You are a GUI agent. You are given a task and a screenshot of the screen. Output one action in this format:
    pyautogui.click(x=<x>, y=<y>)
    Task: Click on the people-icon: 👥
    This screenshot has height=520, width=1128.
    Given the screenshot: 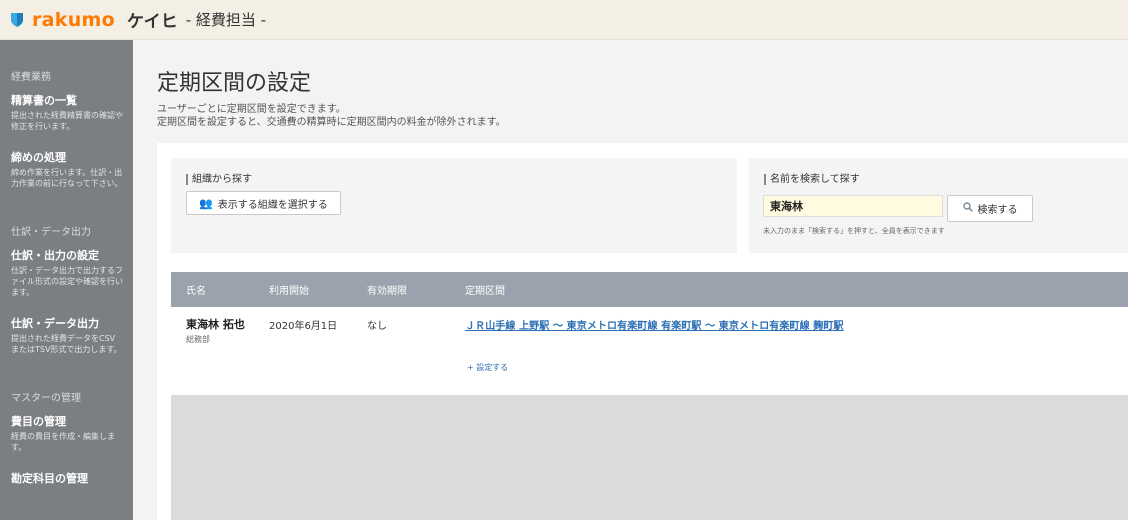 What is the action you would take?
    pyautogui.click(x=206, y=203)
    